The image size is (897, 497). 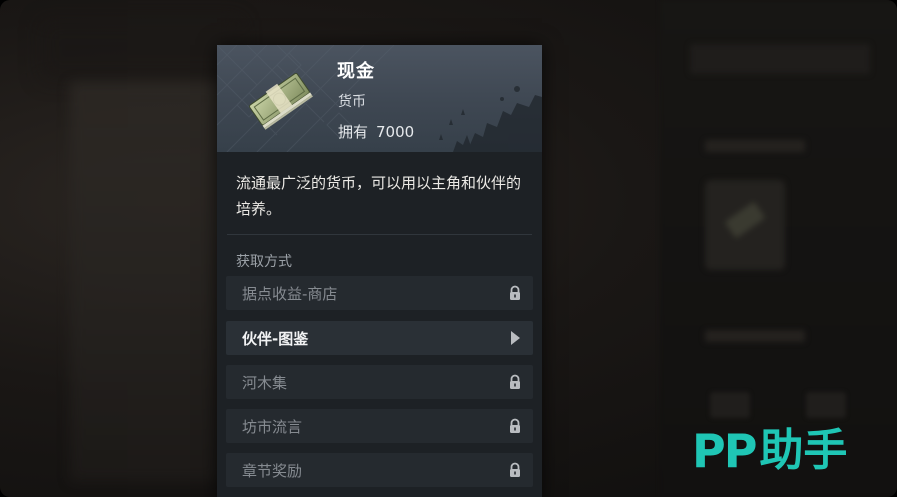 What do you see at coordinates (272, 427) in the screenshot?
I see `source-label: 坊市流言` at bounding box center [272, 427].